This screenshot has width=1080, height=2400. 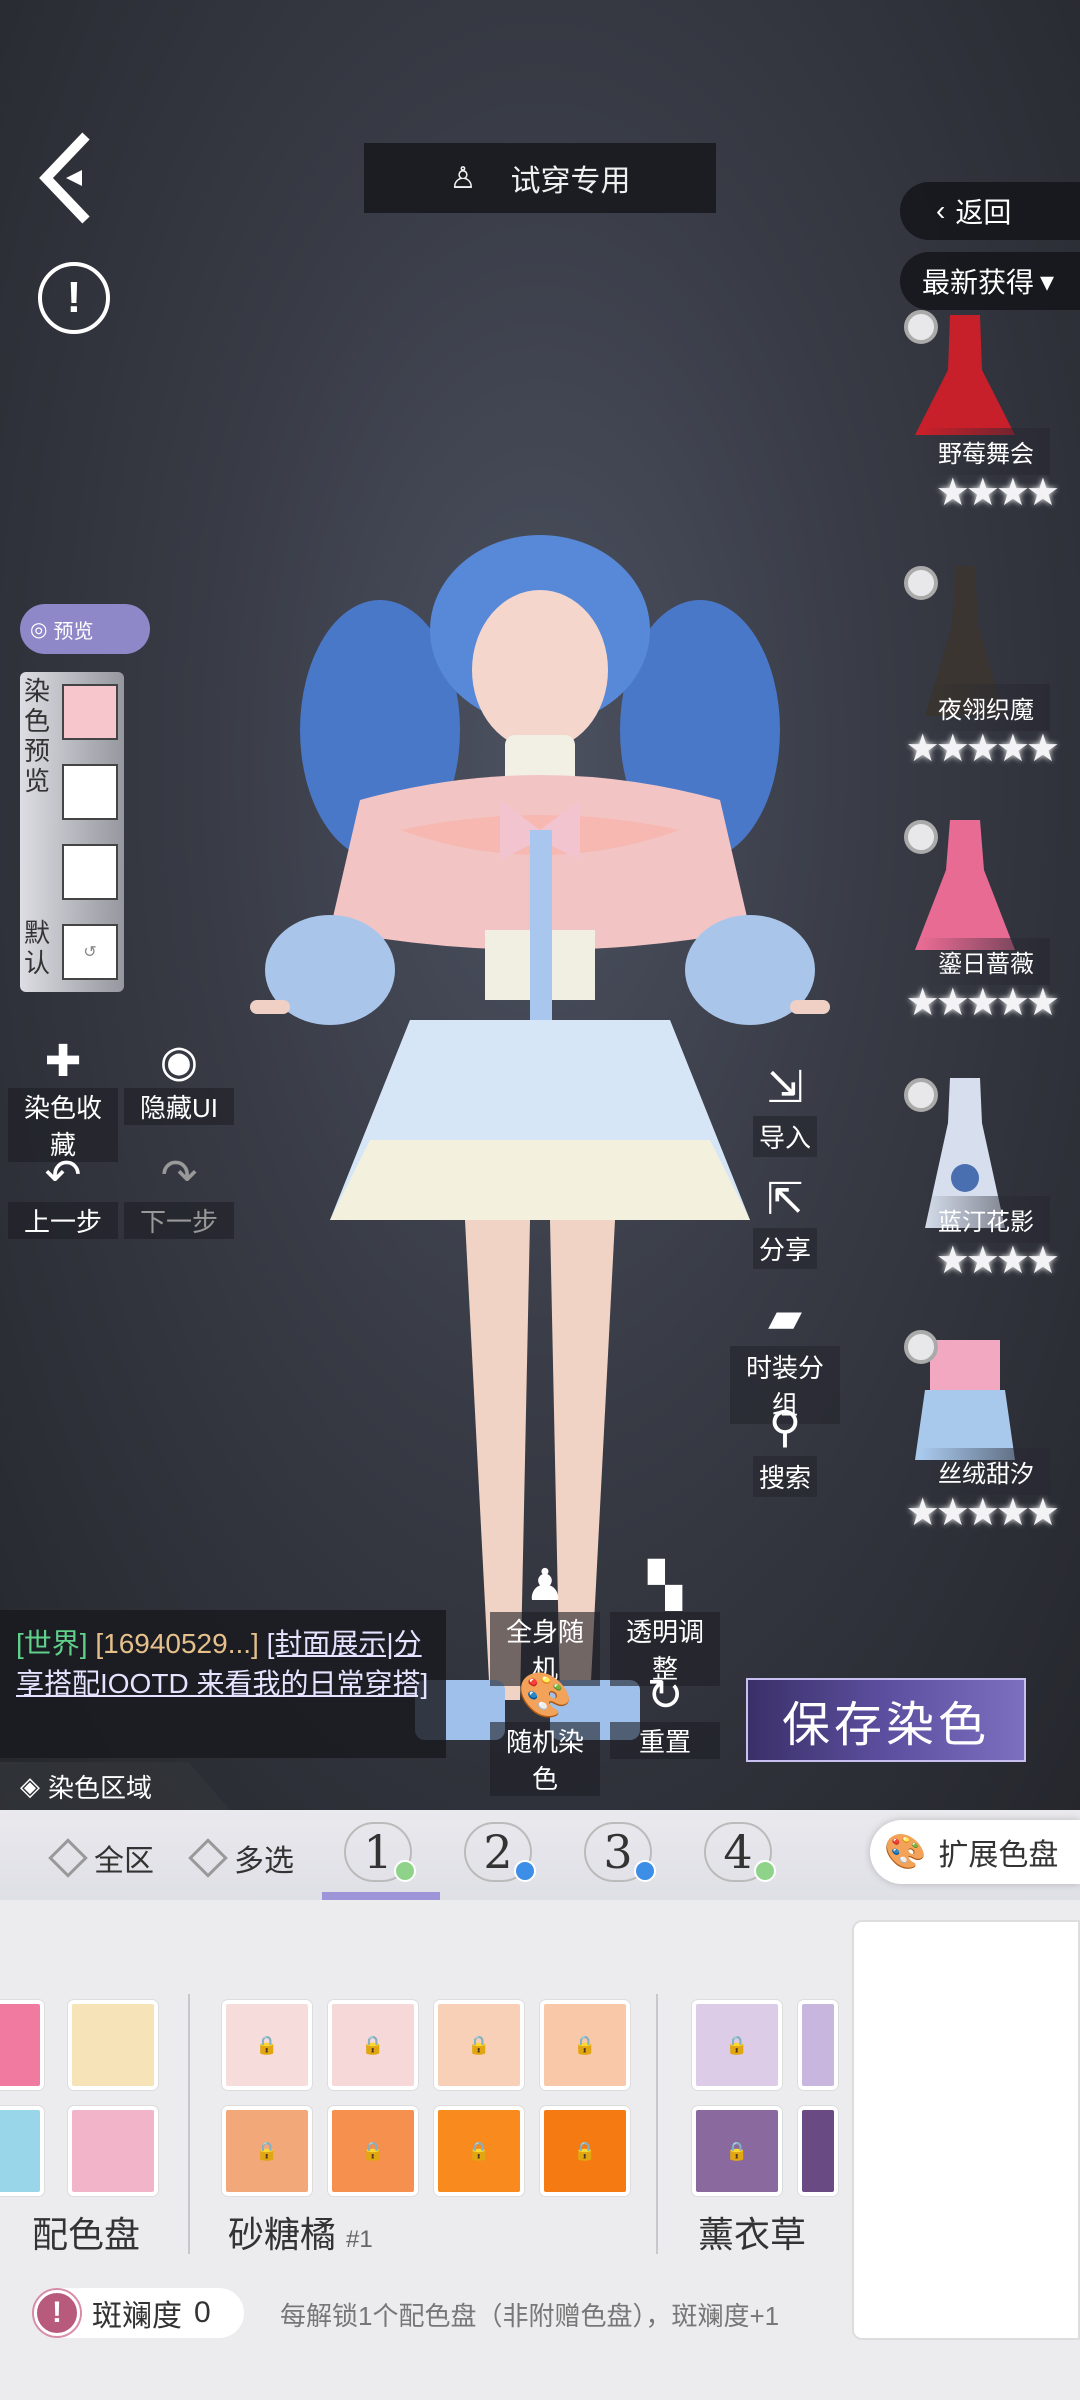 What do you see at coordinates (74, 298) in the screenshot?
I see `info-warning-icon: !` at bounding box center [74, 298].